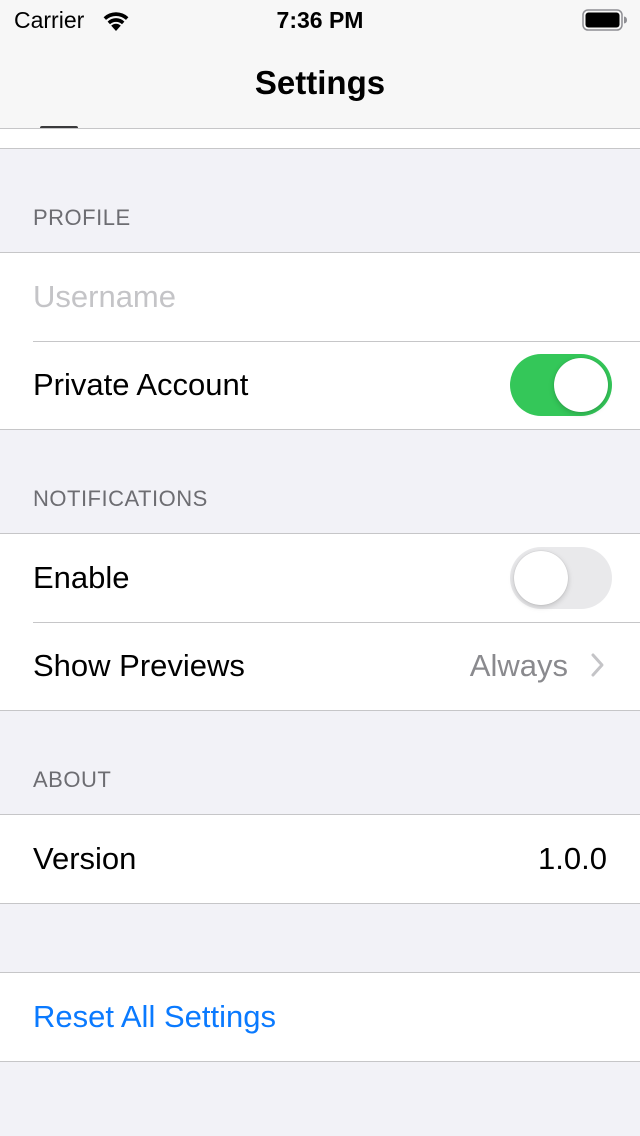 The image size is (640, 1136). I want to click on about-group: Version 1.0.0, so click(320, 859).